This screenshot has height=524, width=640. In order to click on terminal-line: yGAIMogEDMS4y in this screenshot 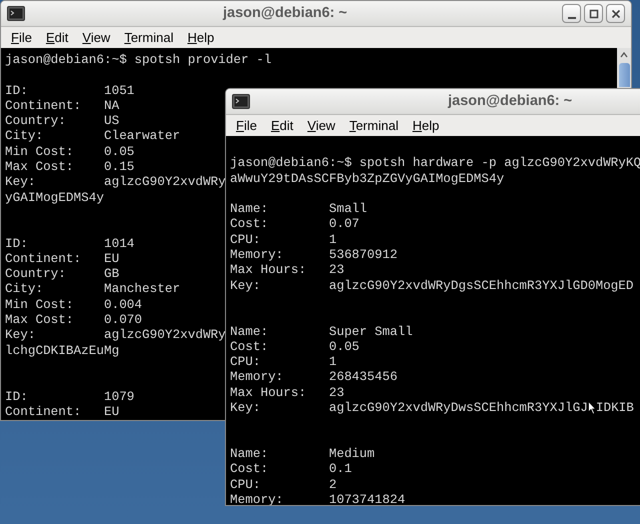, I will do `click(54, 197)`.